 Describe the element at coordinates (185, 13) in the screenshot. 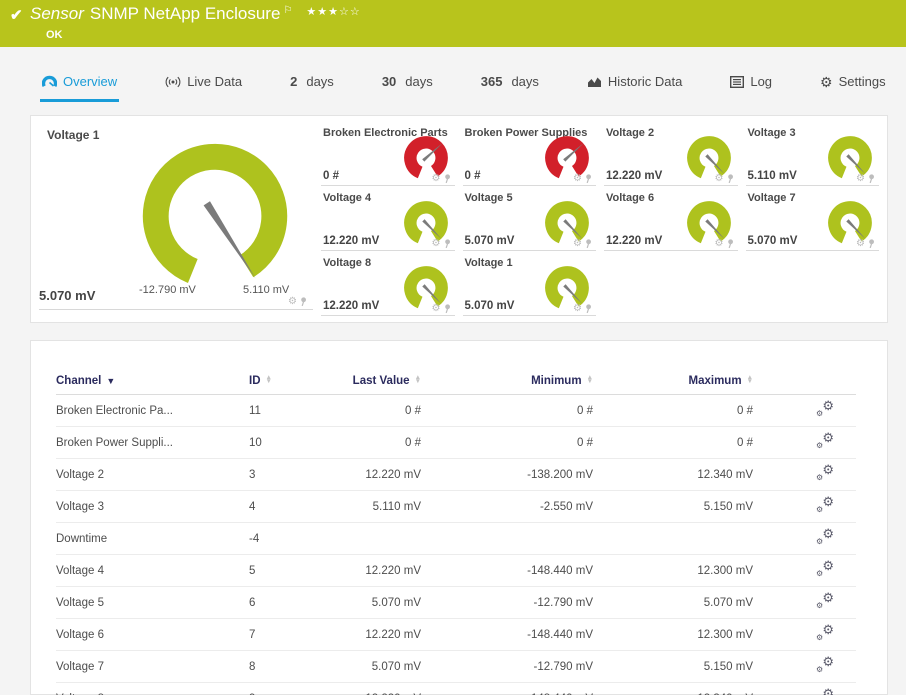

I see `sensor-name: SNMP NetApp Enclosure` at that location.